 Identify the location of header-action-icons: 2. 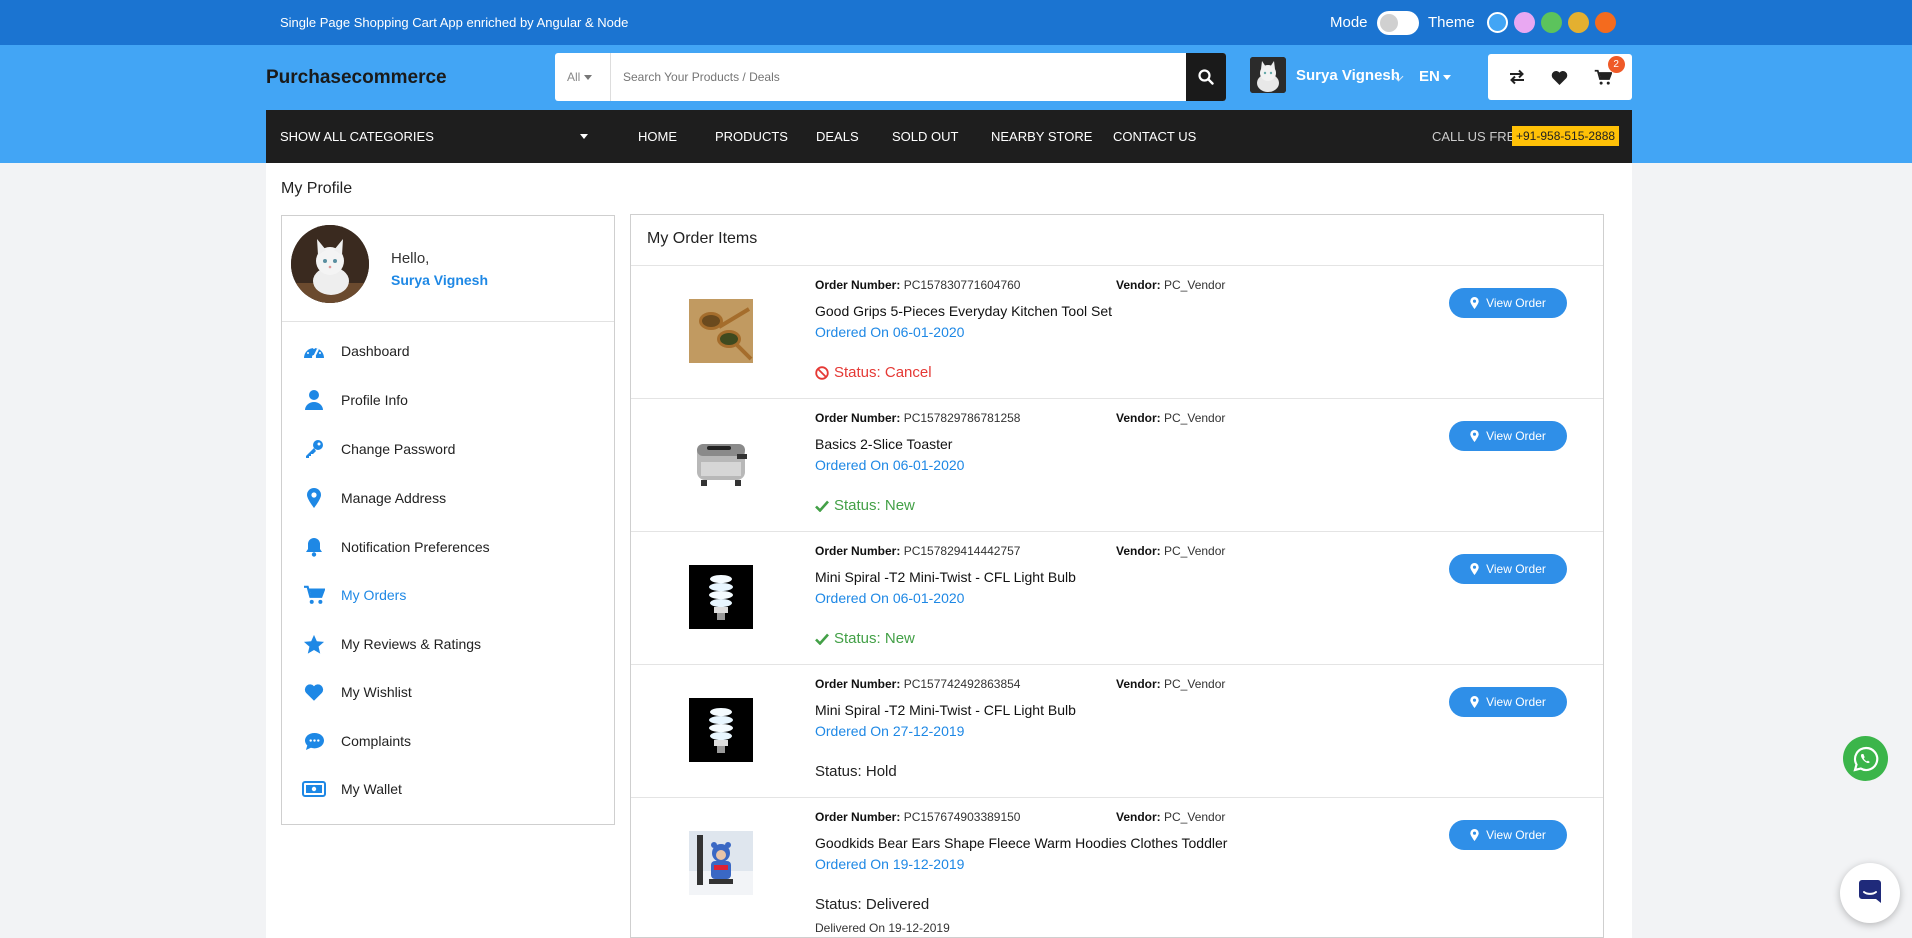
(1560, 77).